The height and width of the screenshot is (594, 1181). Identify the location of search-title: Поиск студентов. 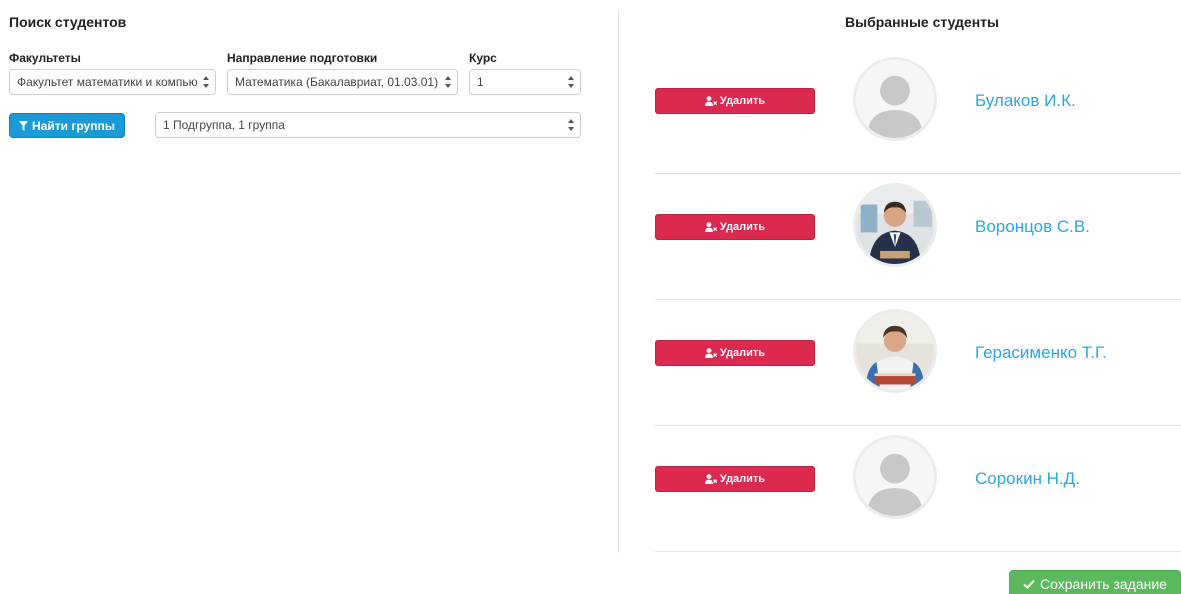
(68, 22).